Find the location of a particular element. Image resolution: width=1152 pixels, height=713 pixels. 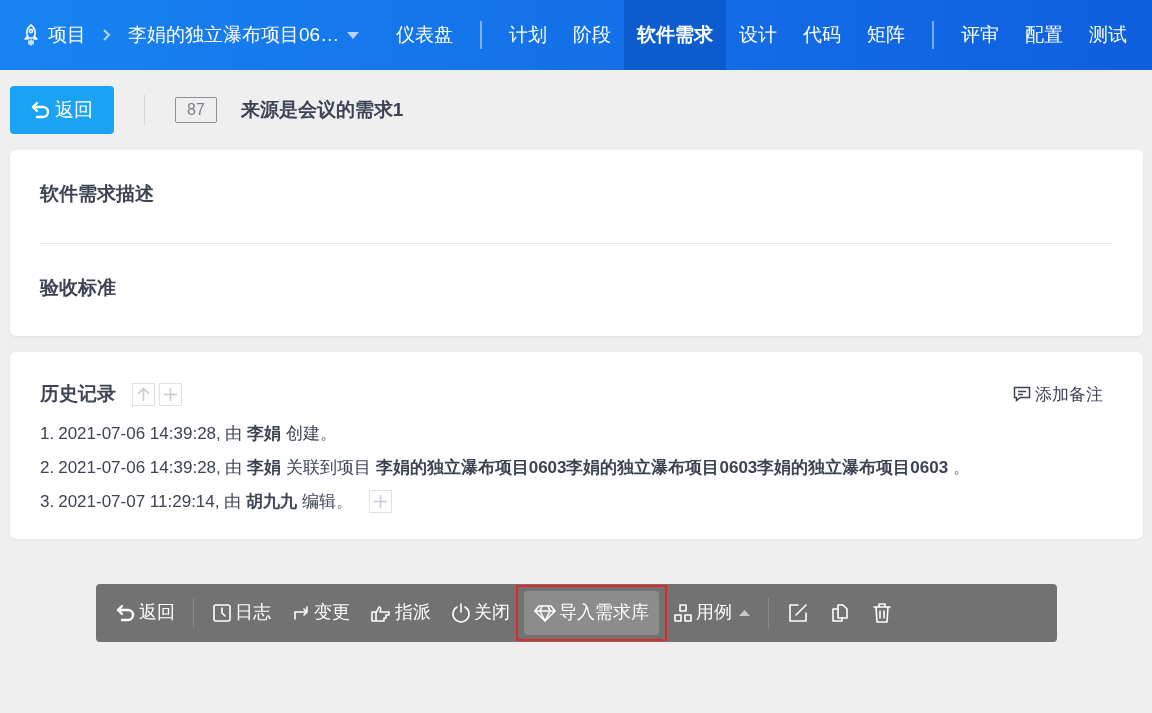

history-entry: 2021-07-07 11:29:14, 由 胡九九 编辑。 is located at coordinates (205, 501).